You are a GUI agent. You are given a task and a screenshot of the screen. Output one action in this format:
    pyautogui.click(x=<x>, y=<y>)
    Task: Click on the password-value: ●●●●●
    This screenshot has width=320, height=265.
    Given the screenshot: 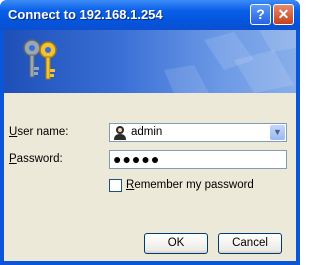 What is the action you would take?
    pyautogui.click(x=137, y=159)
    